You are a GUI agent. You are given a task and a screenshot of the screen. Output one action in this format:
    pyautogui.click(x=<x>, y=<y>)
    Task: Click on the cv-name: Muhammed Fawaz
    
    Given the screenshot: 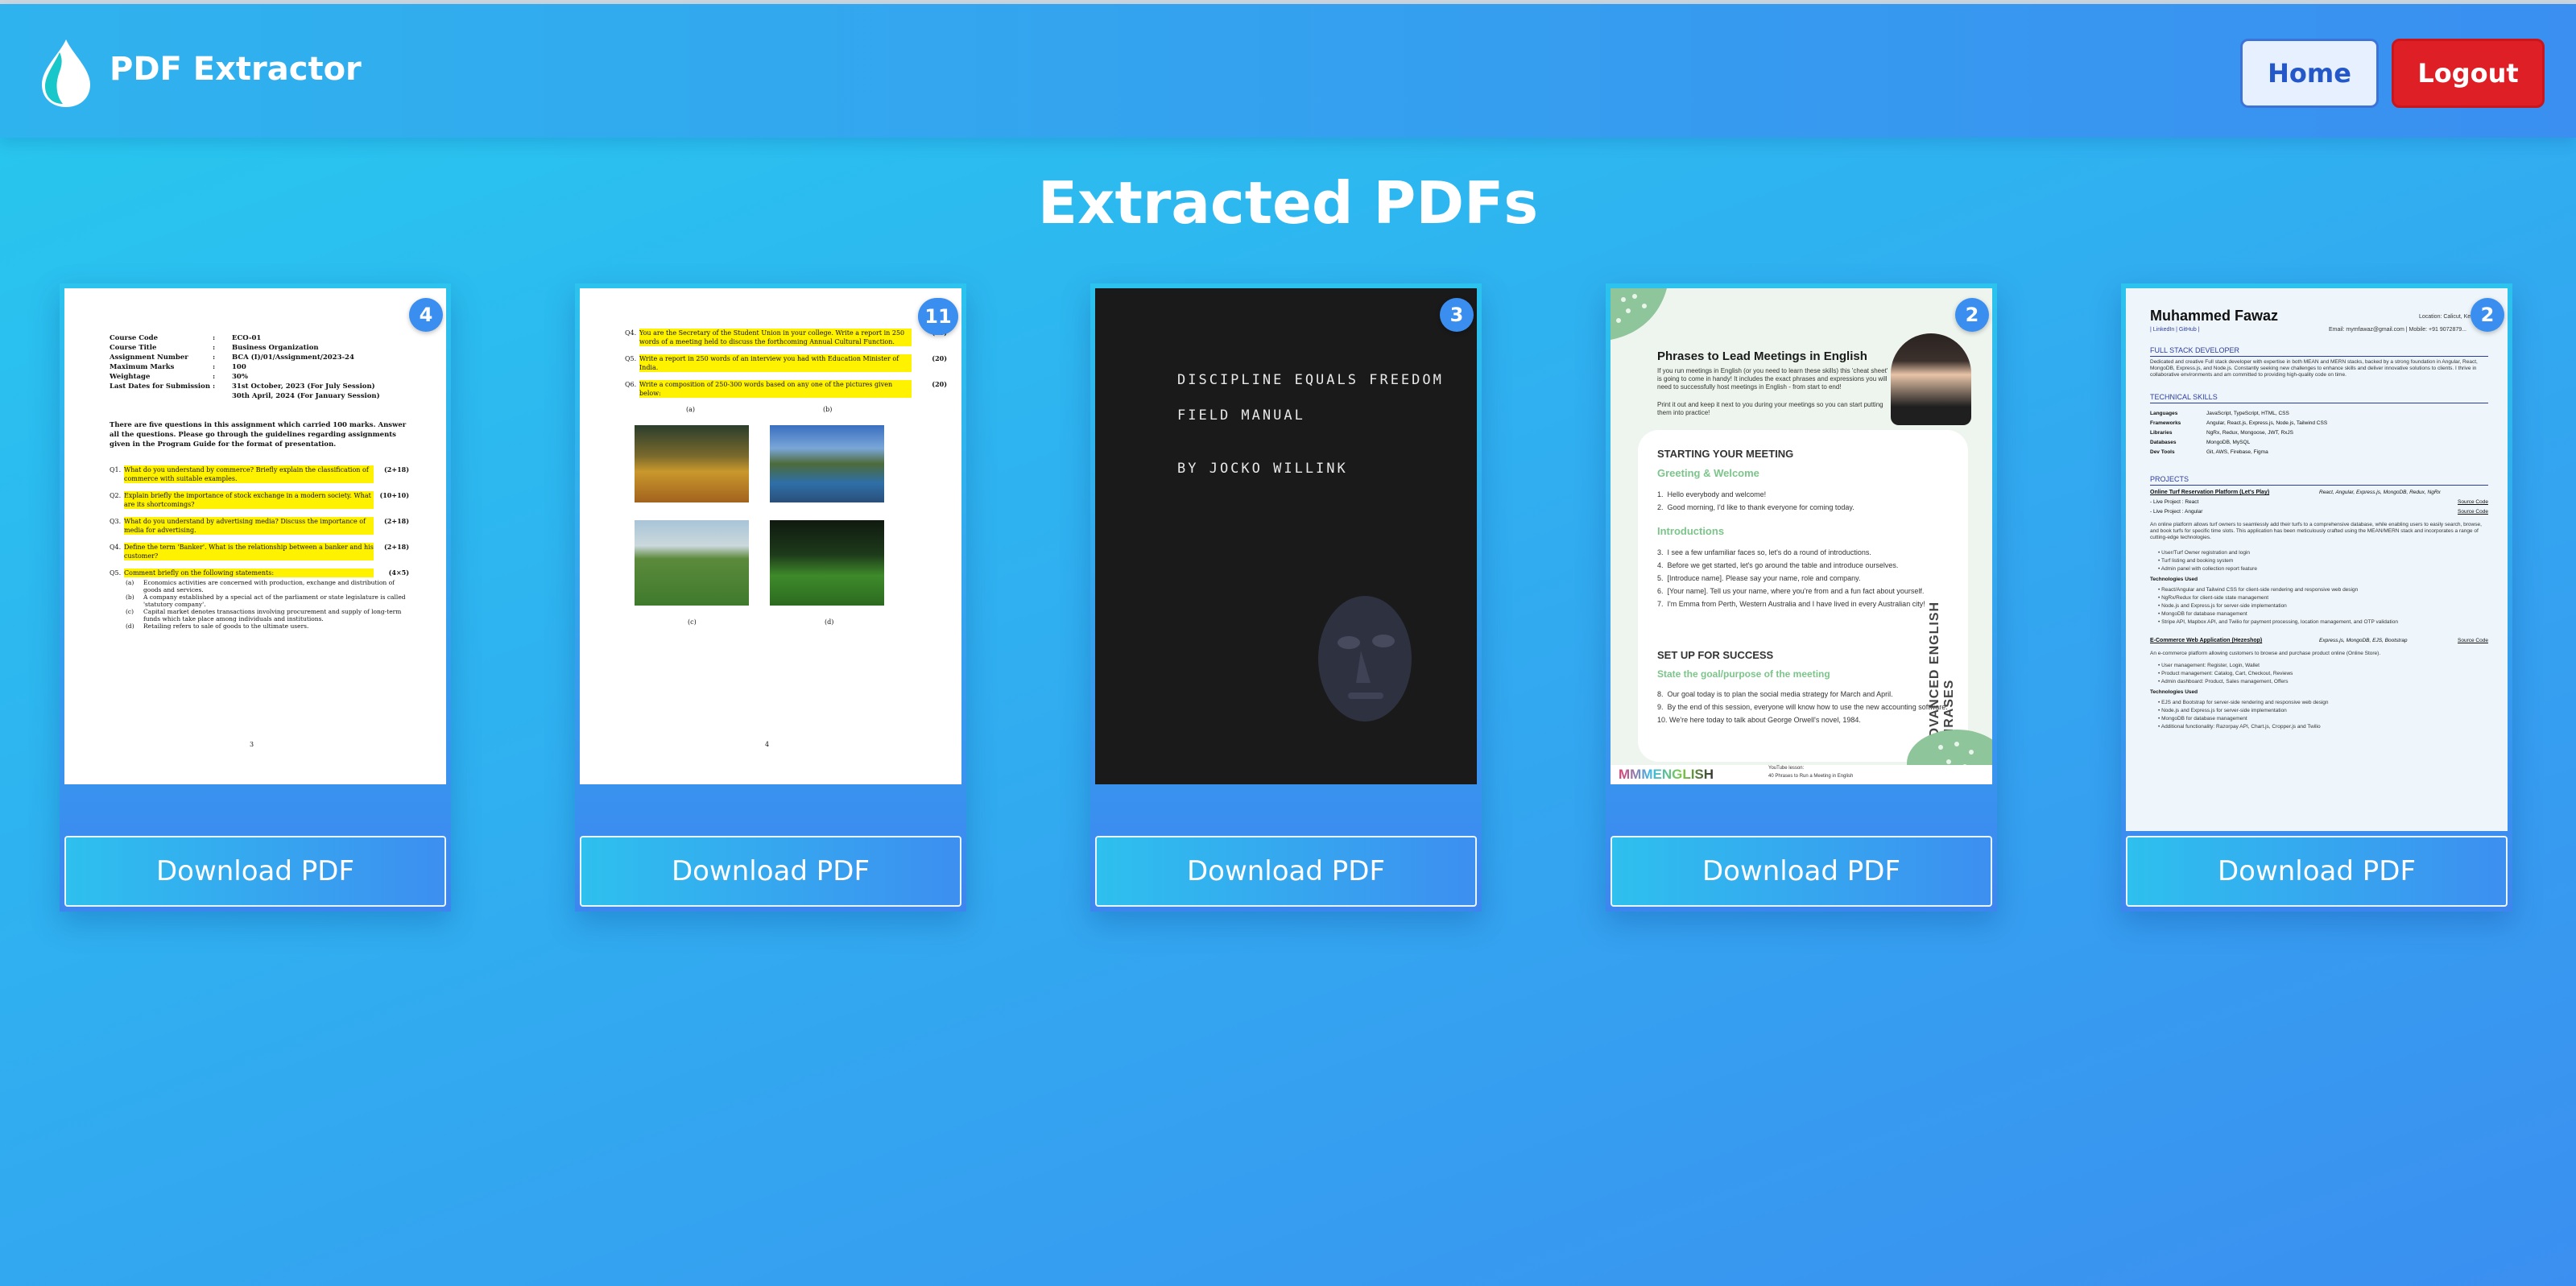 What is the action you would take?
    pyautogui.click(x=2215, y=316)
    